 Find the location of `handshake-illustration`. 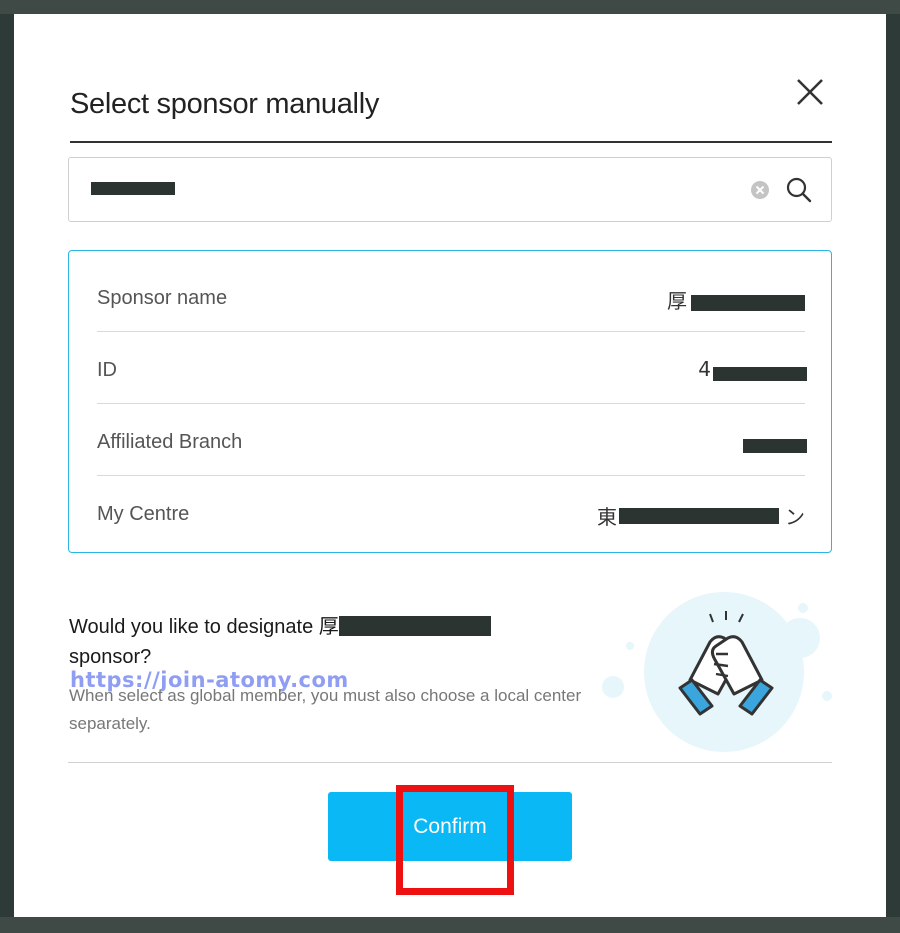

handshake-illustration is located at coordinates (711, 674).